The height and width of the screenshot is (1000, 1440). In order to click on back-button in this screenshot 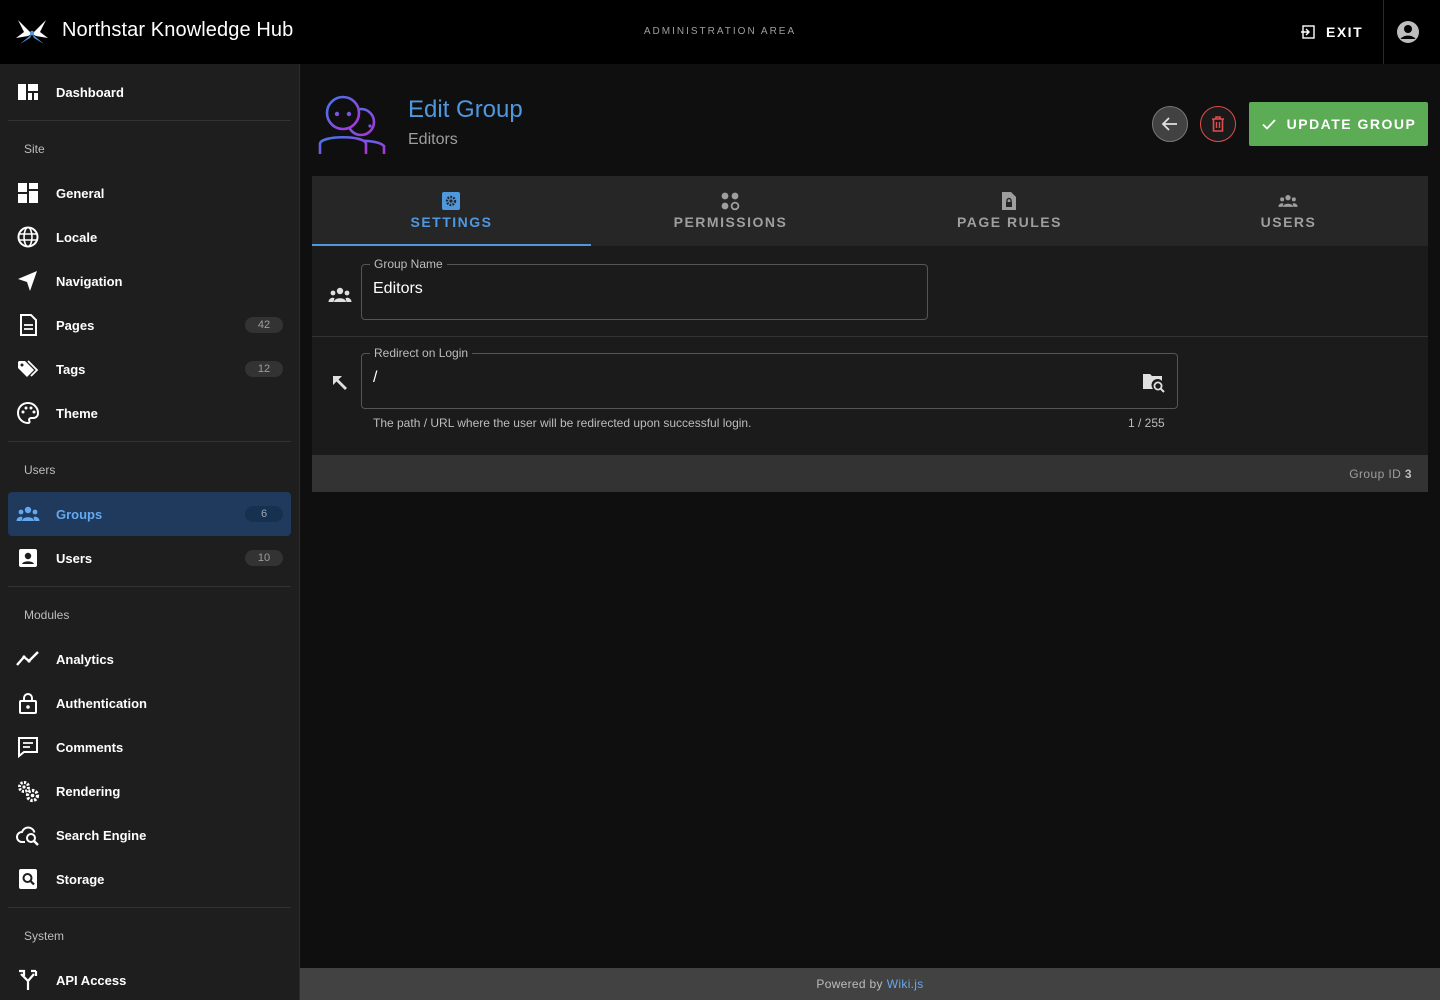, I will do `click(1170, 124)`.